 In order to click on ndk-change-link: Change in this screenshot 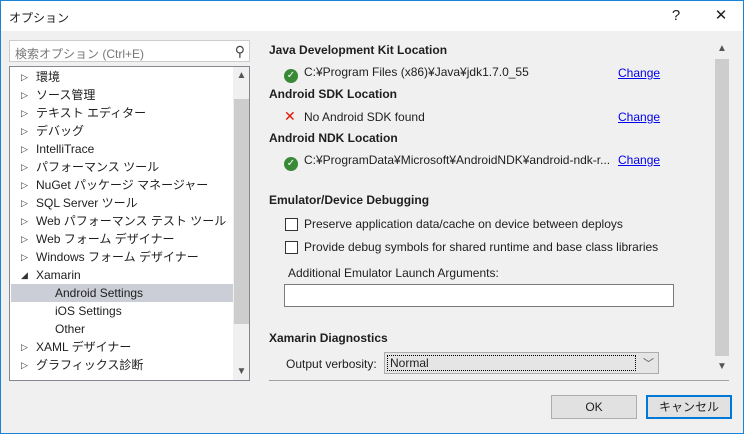, I will do `click(639, 160)`.